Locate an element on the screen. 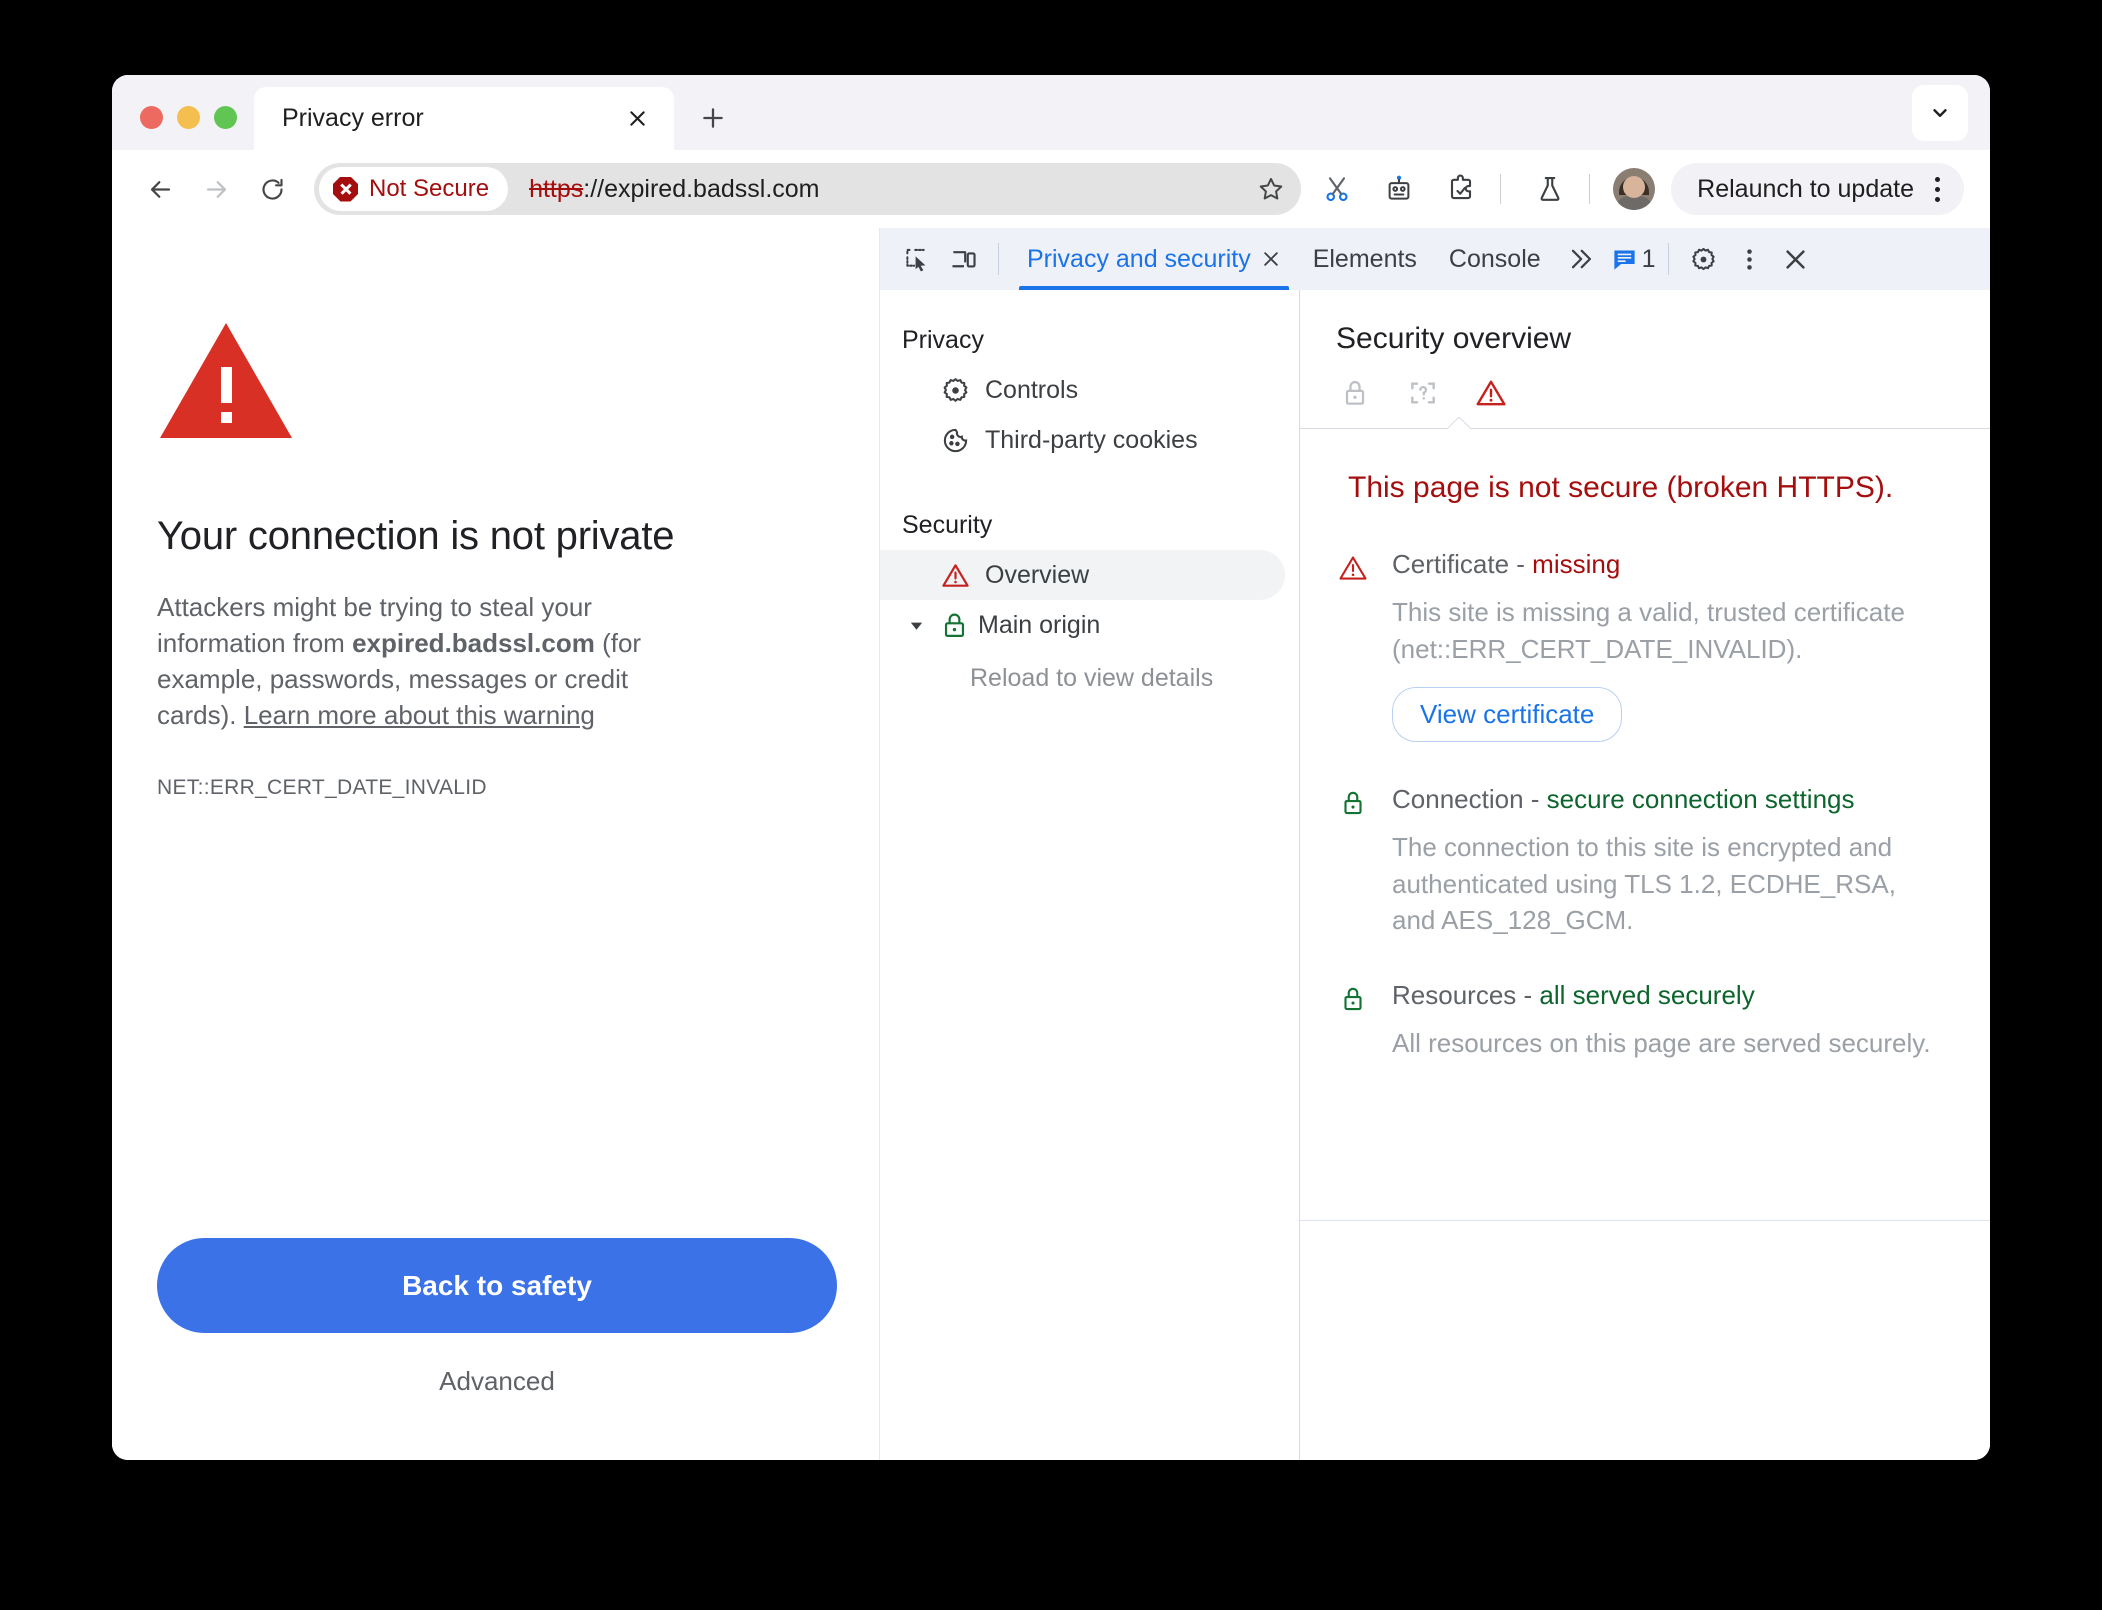 This screenshot has height=1610, width=2102. unknown-box-icon is located at coordinates (1423, 393).